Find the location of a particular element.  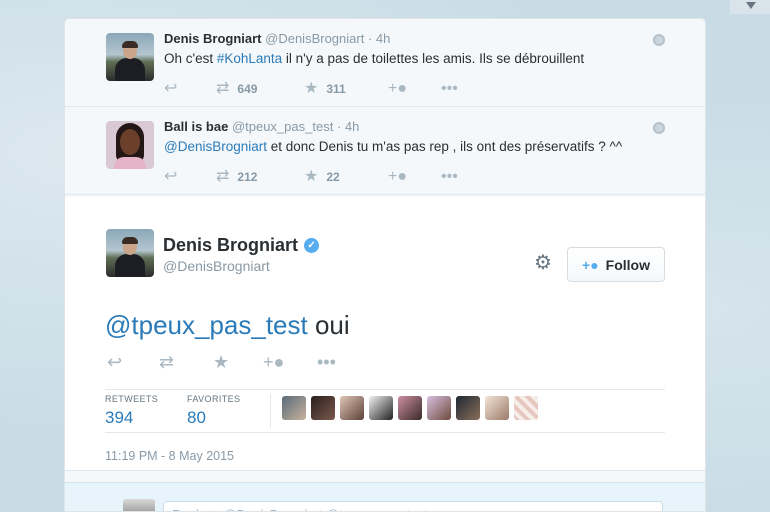

tweet-actions: ↩ ⇄ 212 ★ 22 +● ••• is located at coordinates (324, 177).